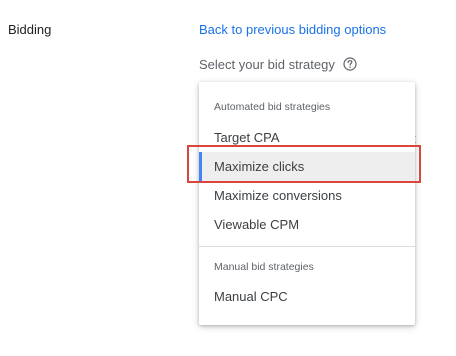 Image resolution: width=456 pixels, height=356 pixels. I want to click on option-maximize-conversions: Maximize conversions, so click(307, 195).